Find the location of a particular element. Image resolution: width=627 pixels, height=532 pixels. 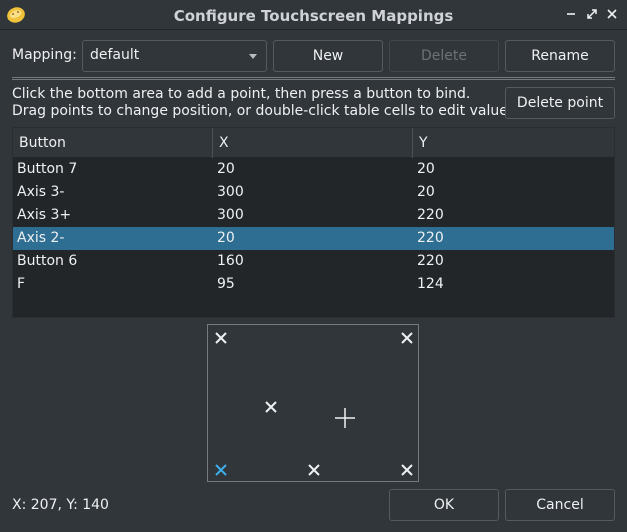

separator is located at coordinates (313, 78).